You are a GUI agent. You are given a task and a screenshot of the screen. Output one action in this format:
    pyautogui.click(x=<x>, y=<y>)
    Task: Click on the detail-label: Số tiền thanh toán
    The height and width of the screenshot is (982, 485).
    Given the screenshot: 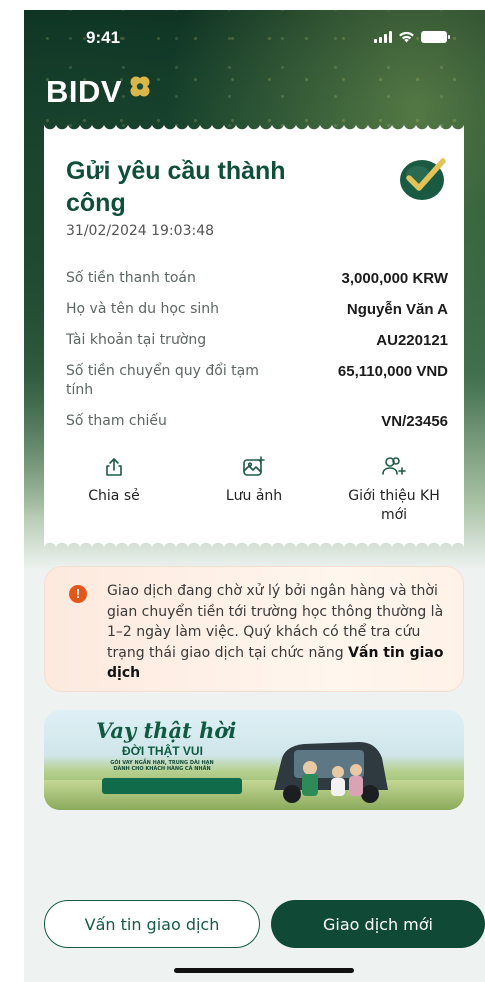 What is the action you would take?
    pyautogui.click(x=131, y=278)
    